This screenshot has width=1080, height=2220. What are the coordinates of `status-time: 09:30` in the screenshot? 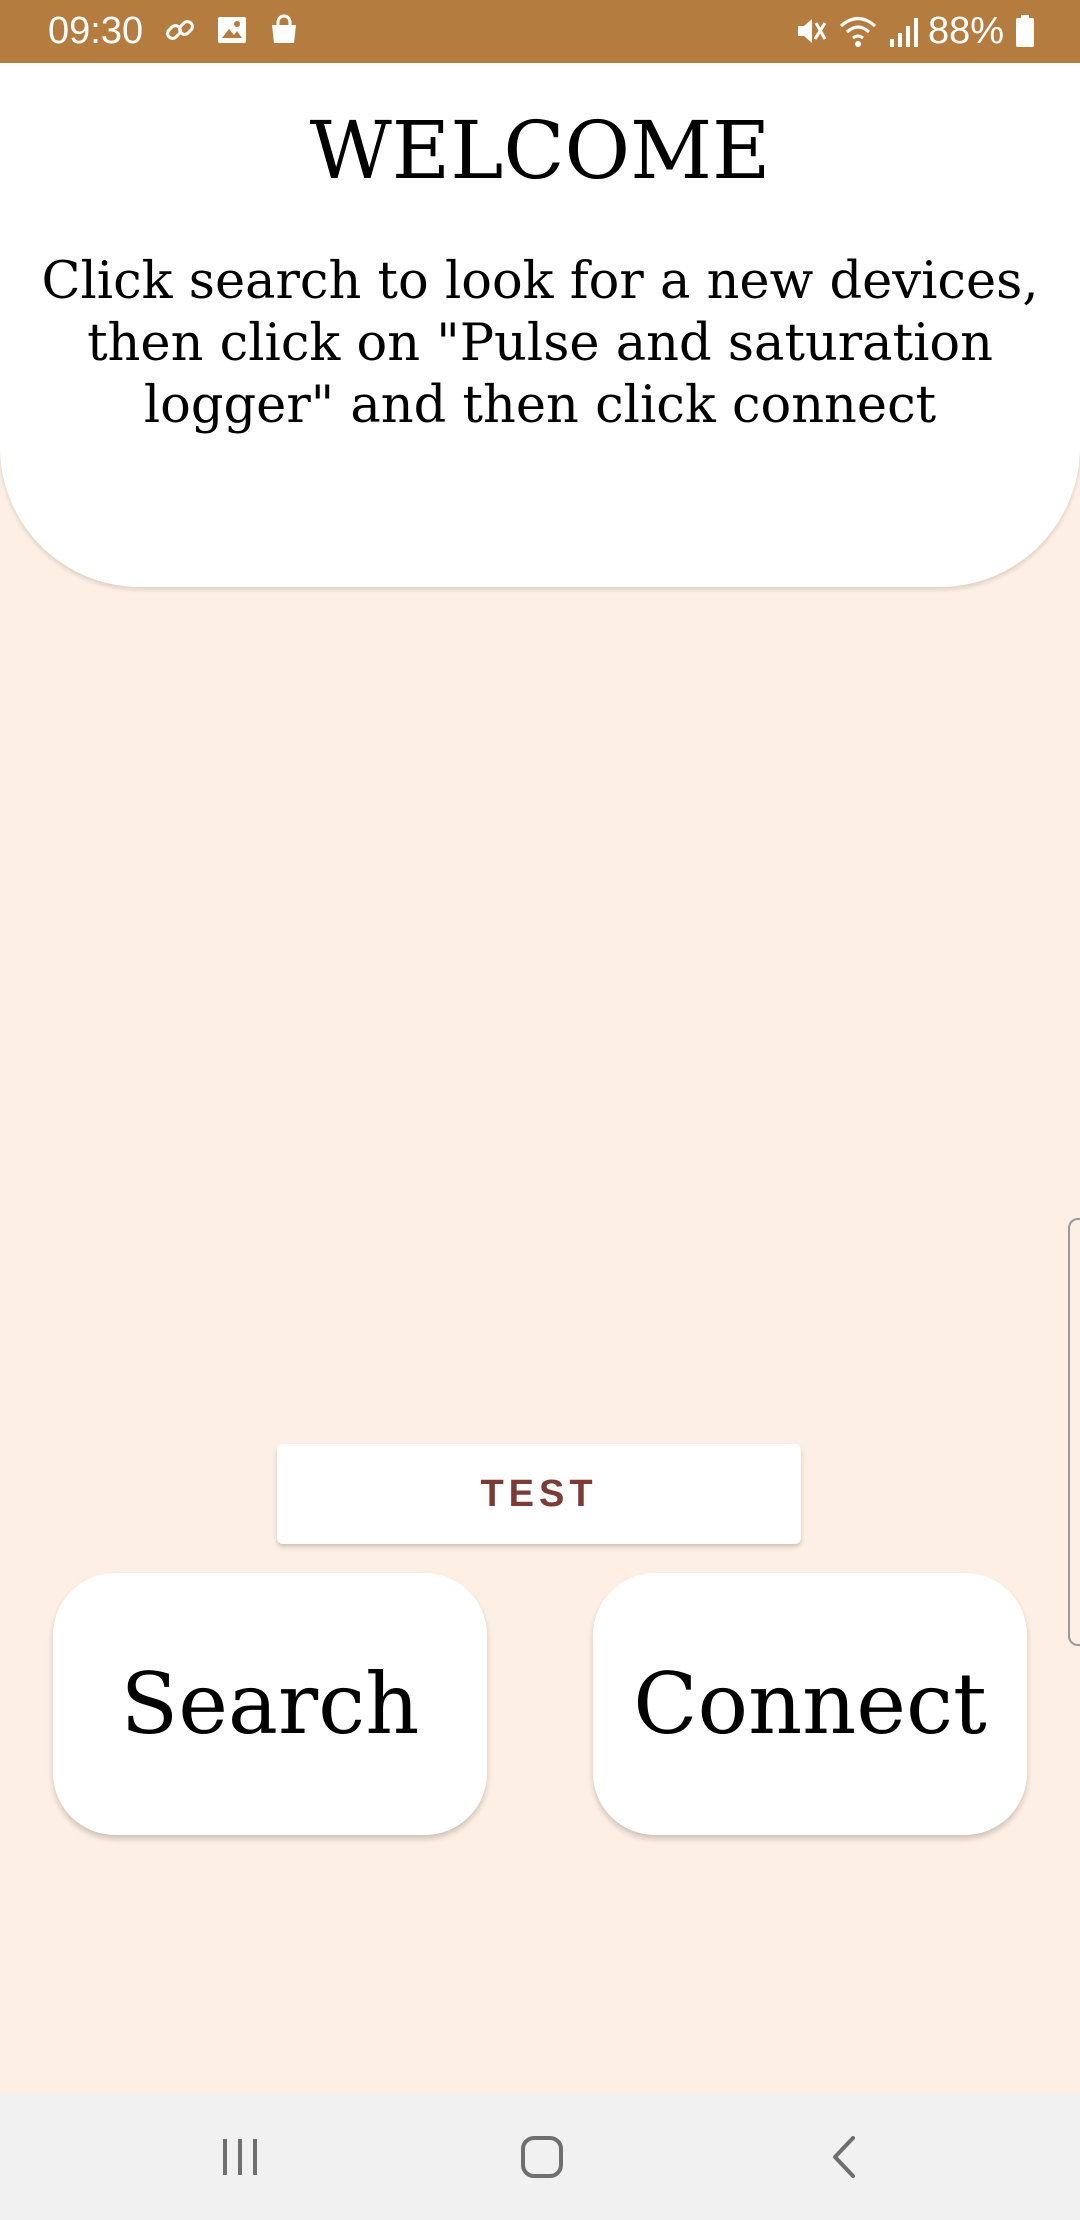 It's located at (96, 31).